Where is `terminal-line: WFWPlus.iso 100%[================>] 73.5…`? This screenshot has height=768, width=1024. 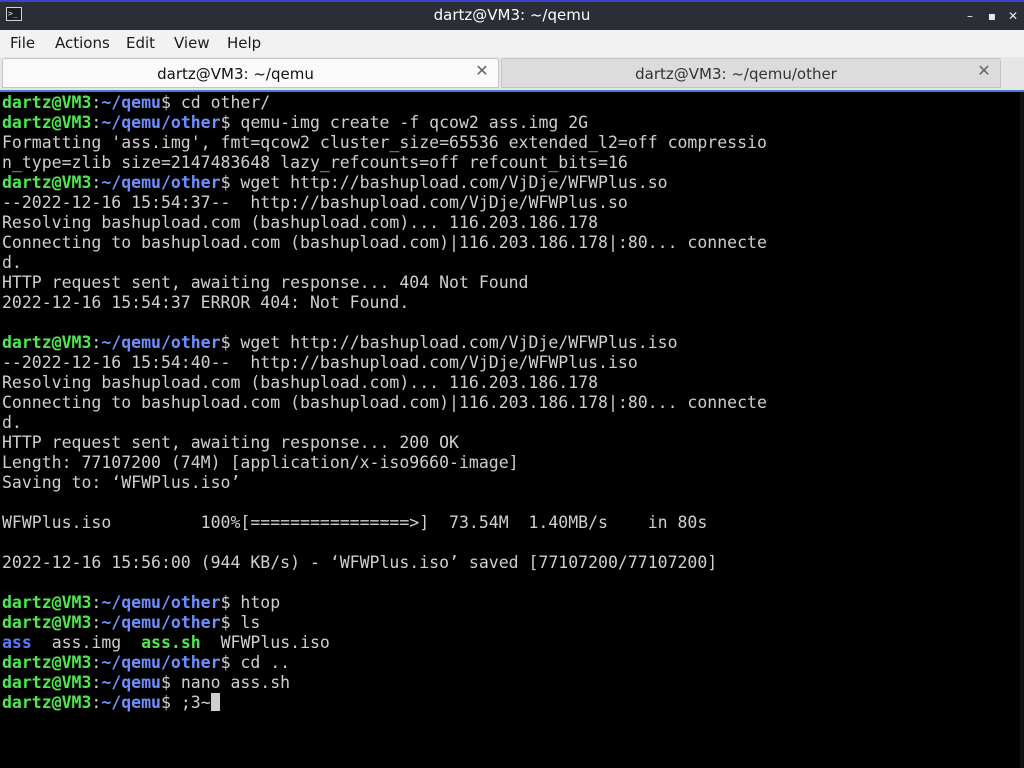 terminal-line: WFWPlus.iso 100%[================>] 73.5… is located at coordinates (355, 522).